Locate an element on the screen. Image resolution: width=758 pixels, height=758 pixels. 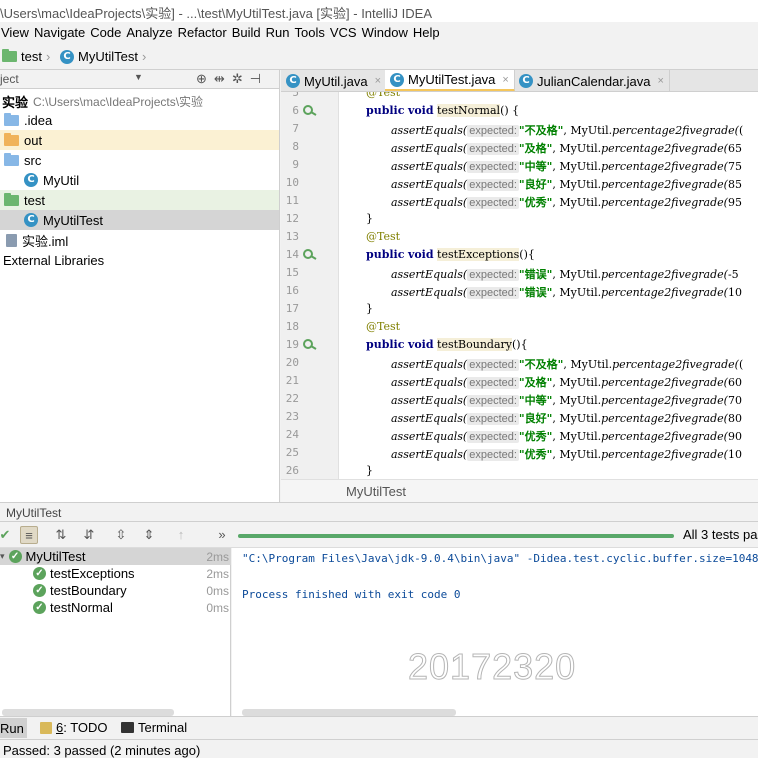
expand-all-icon: ⇳ is located at coordinates (121, 535).